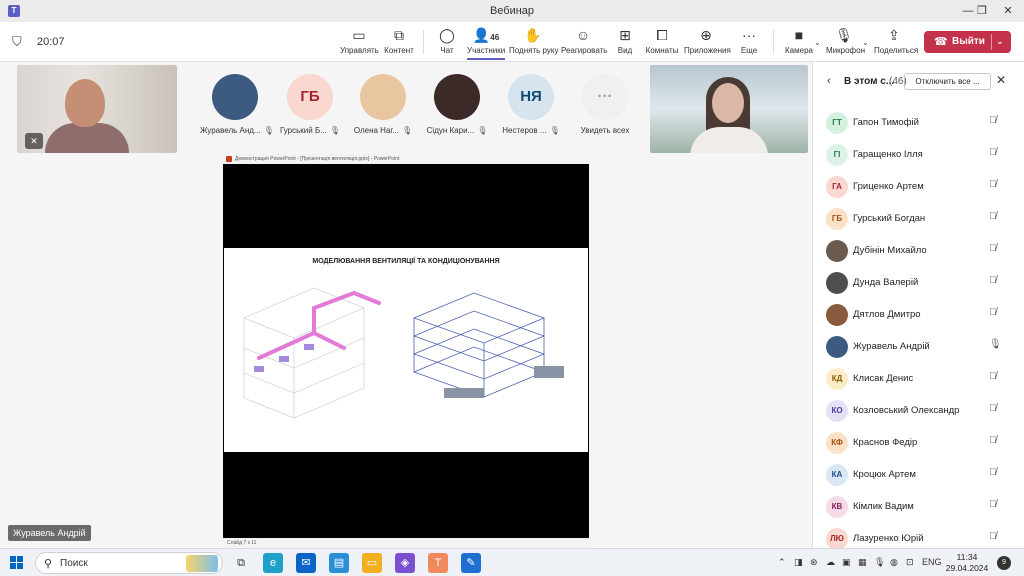  What do you see at coordinates (995, 344) in the screenshot?
I see `mic-on-icon: 🎙` at bounding box center [995, 344].